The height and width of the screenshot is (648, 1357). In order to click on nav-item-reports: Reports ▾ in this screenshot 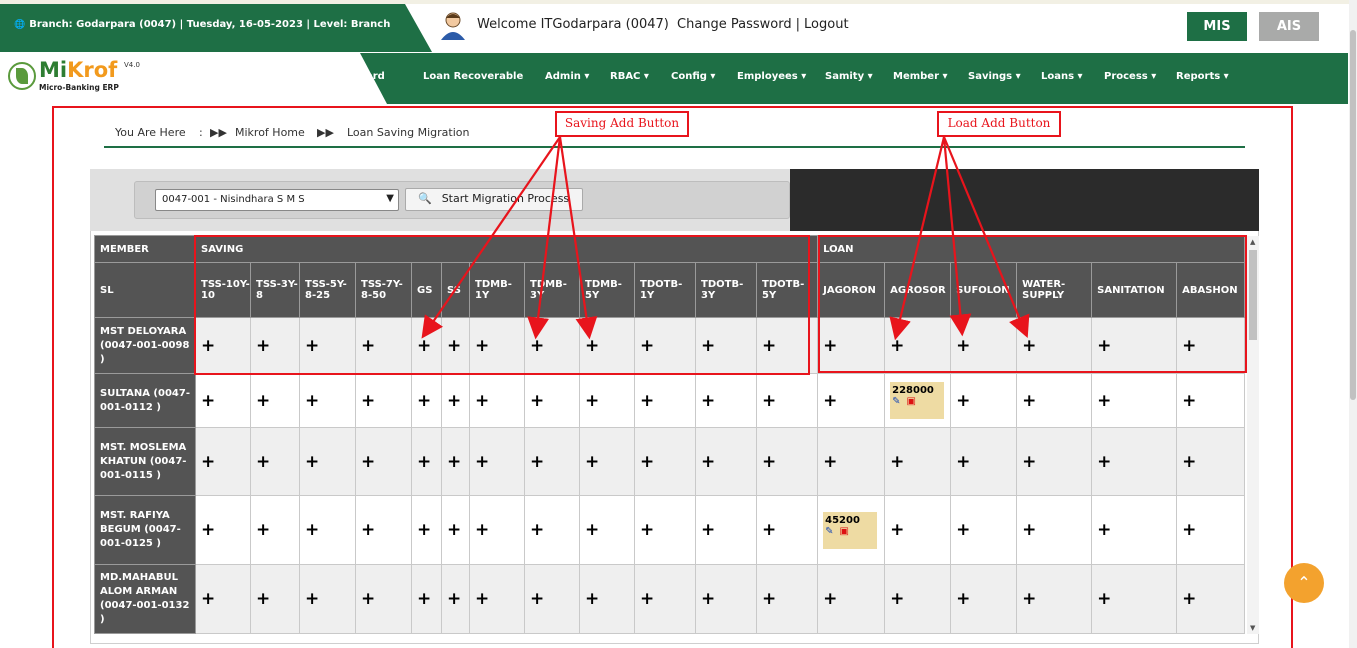, I will do `click(1202, 76)`.